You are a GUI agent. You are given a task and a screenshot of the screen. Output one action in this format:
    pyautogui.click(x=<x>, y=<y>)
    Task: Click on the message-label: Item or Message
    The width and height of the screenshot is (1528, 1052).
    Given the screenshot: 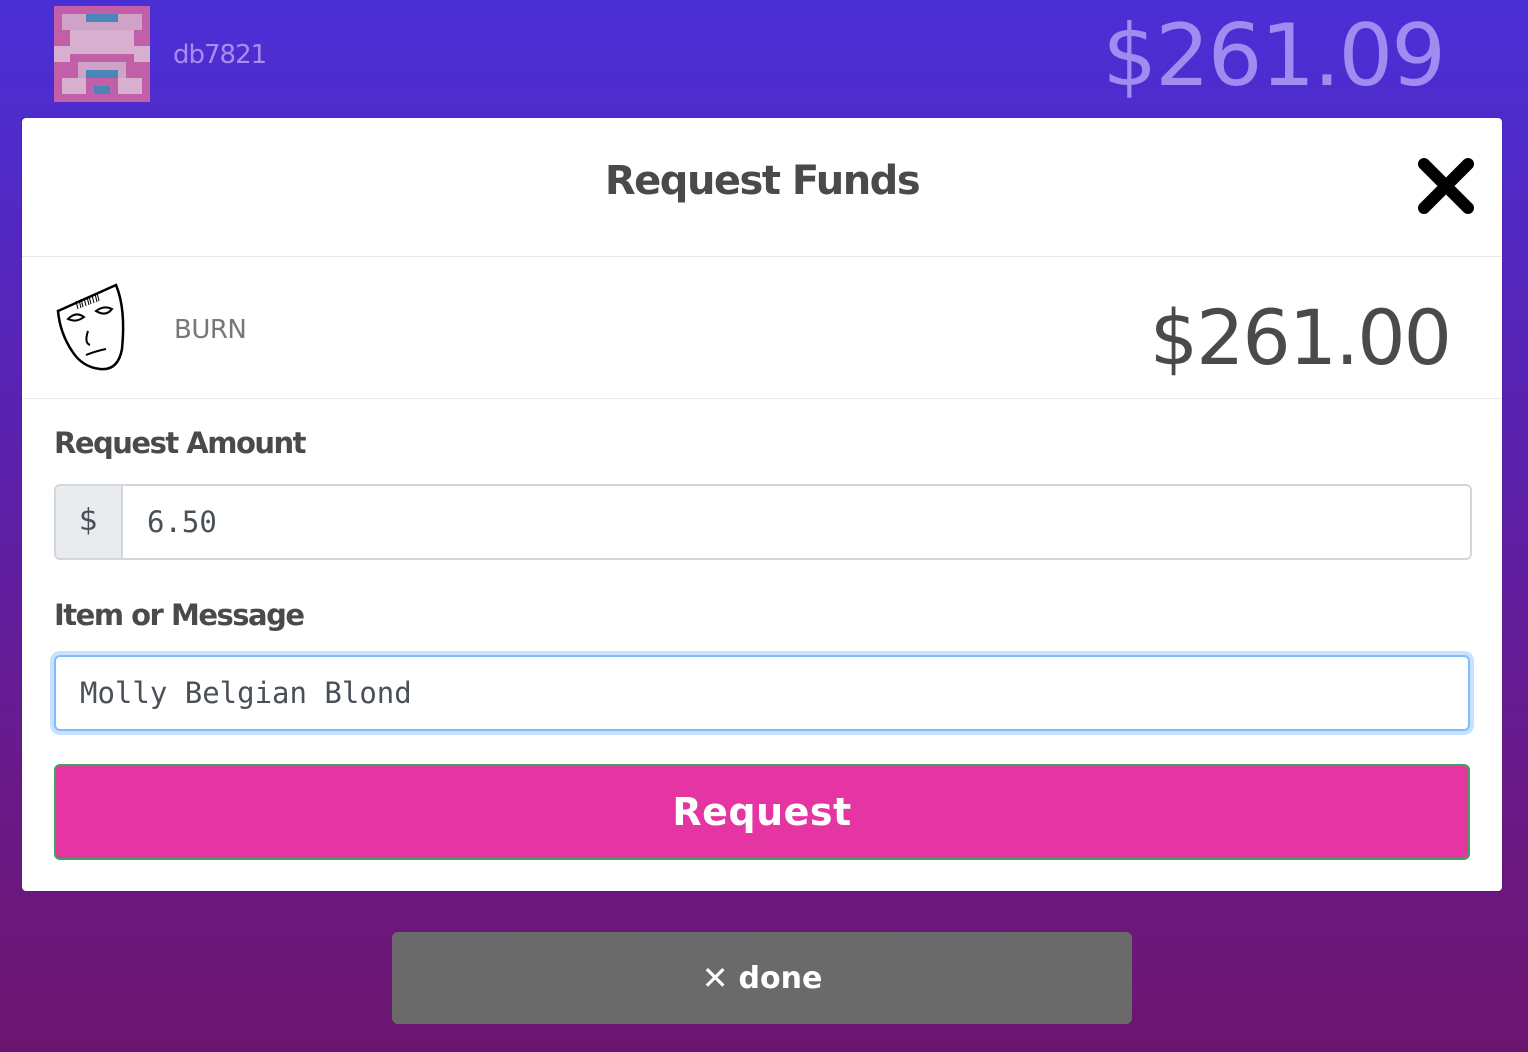 What is the action you would take?
    pyautogui.click(x=179, y=615)
    